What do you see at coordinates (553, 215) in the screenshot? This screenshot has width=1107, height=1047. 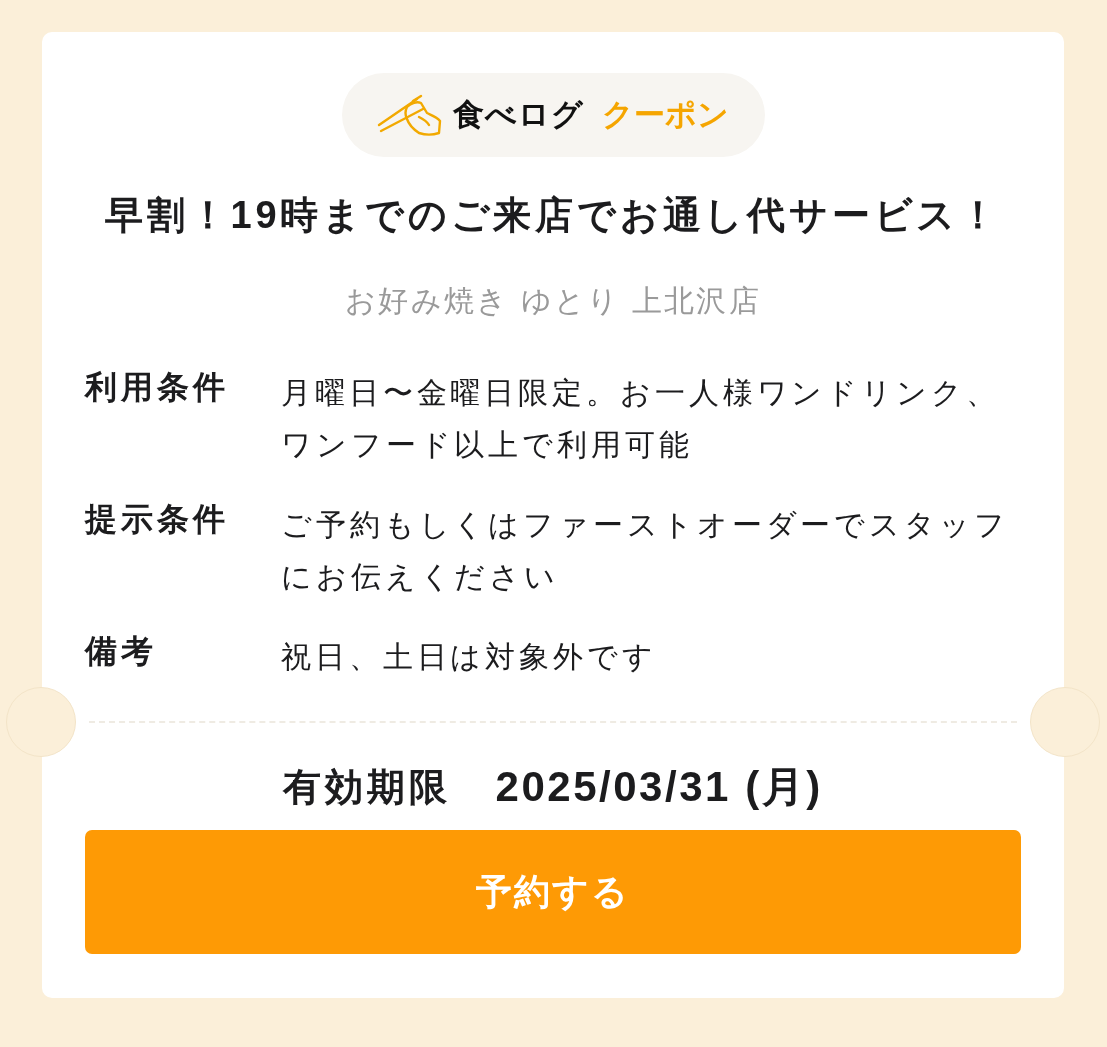 I see `coupon-title: 早割！19時までのご来店でお通し代サービス！` at bounding box center [553, 215].